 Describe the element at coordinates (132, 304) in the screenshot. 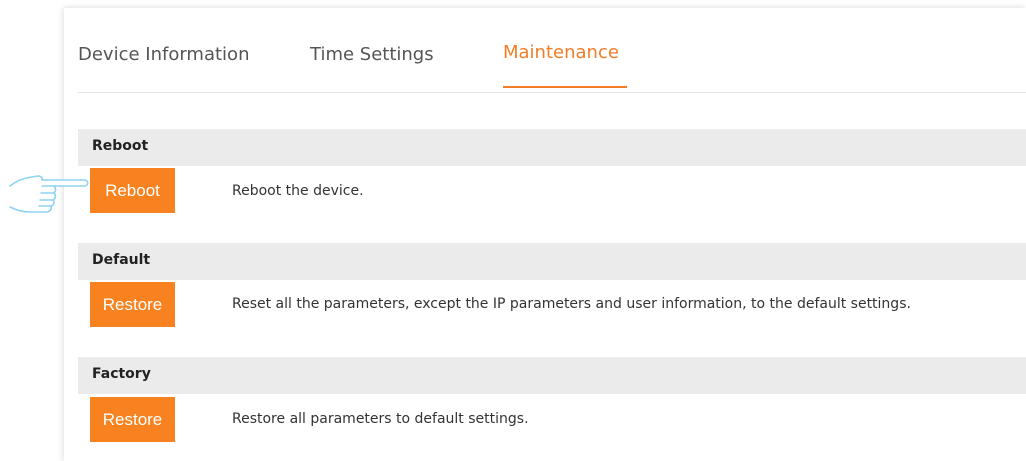

I see `default-restore-button: Restore` at that location.